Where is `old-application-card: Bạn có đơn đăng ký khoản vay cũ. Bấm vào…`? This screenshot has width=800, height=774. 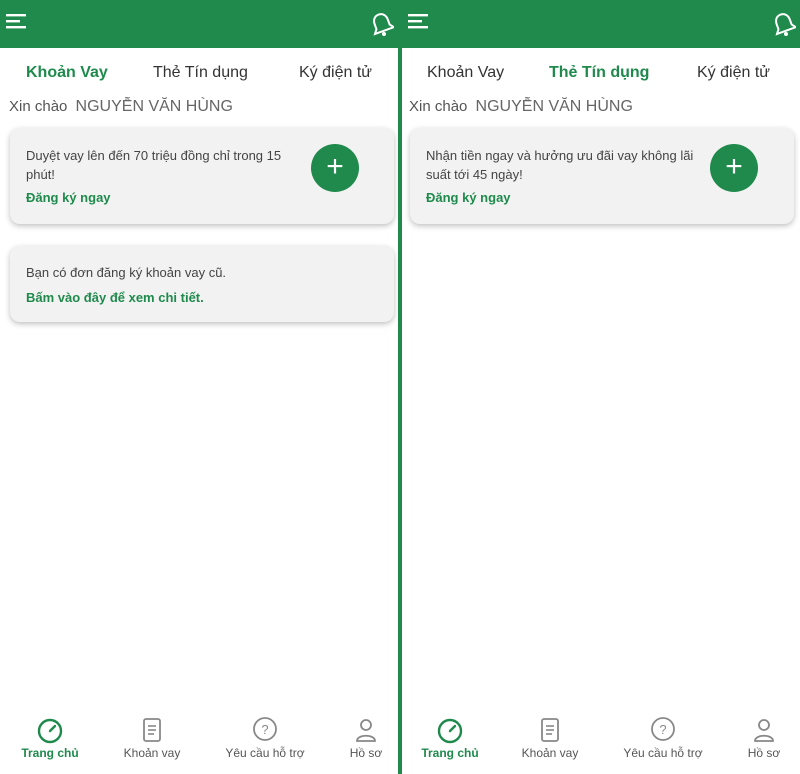
old-application-card: Bạn có đơn đăng ký khoản vay cũ. Bấm vào… is located at coordinates (202, 284).